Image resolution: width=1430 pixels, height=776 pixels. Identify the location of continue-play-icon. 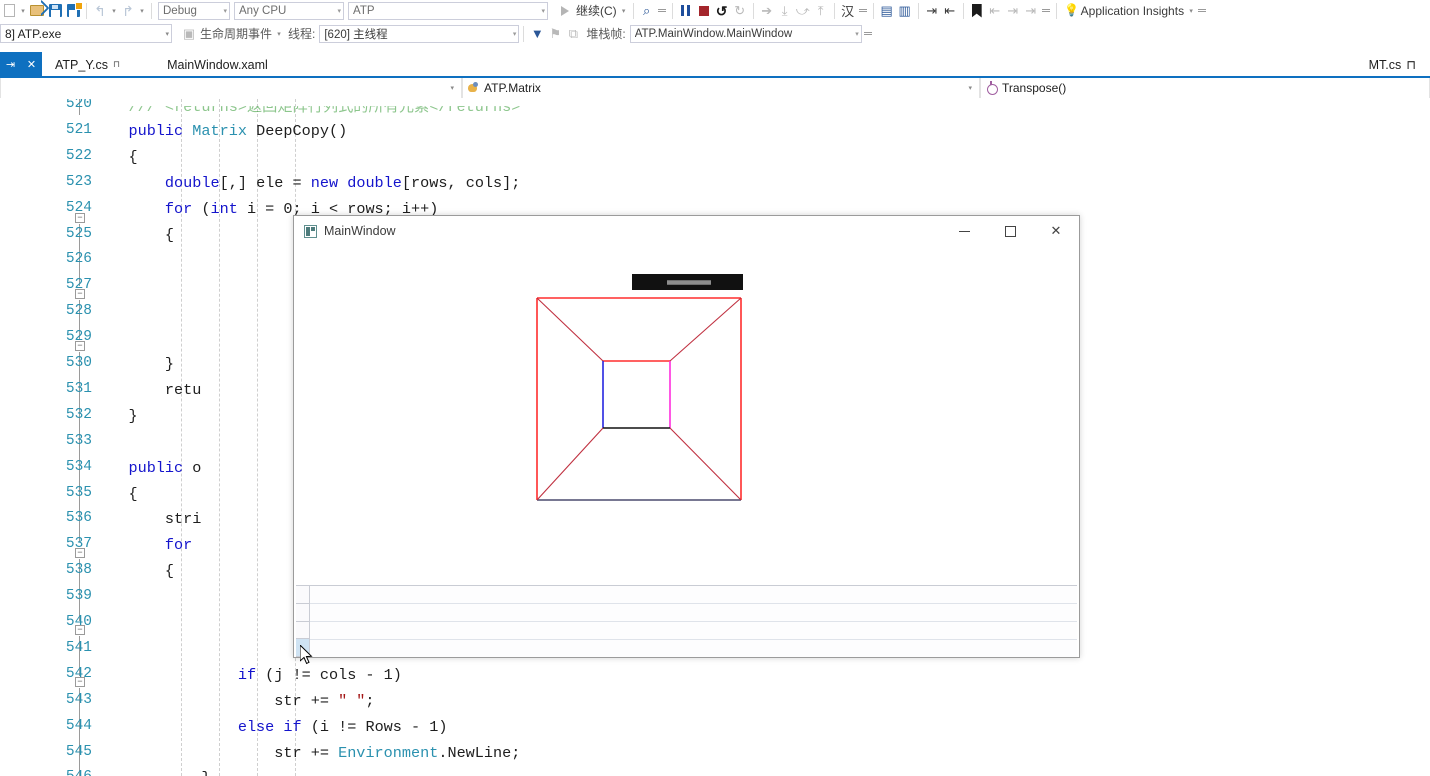
(565, 11).